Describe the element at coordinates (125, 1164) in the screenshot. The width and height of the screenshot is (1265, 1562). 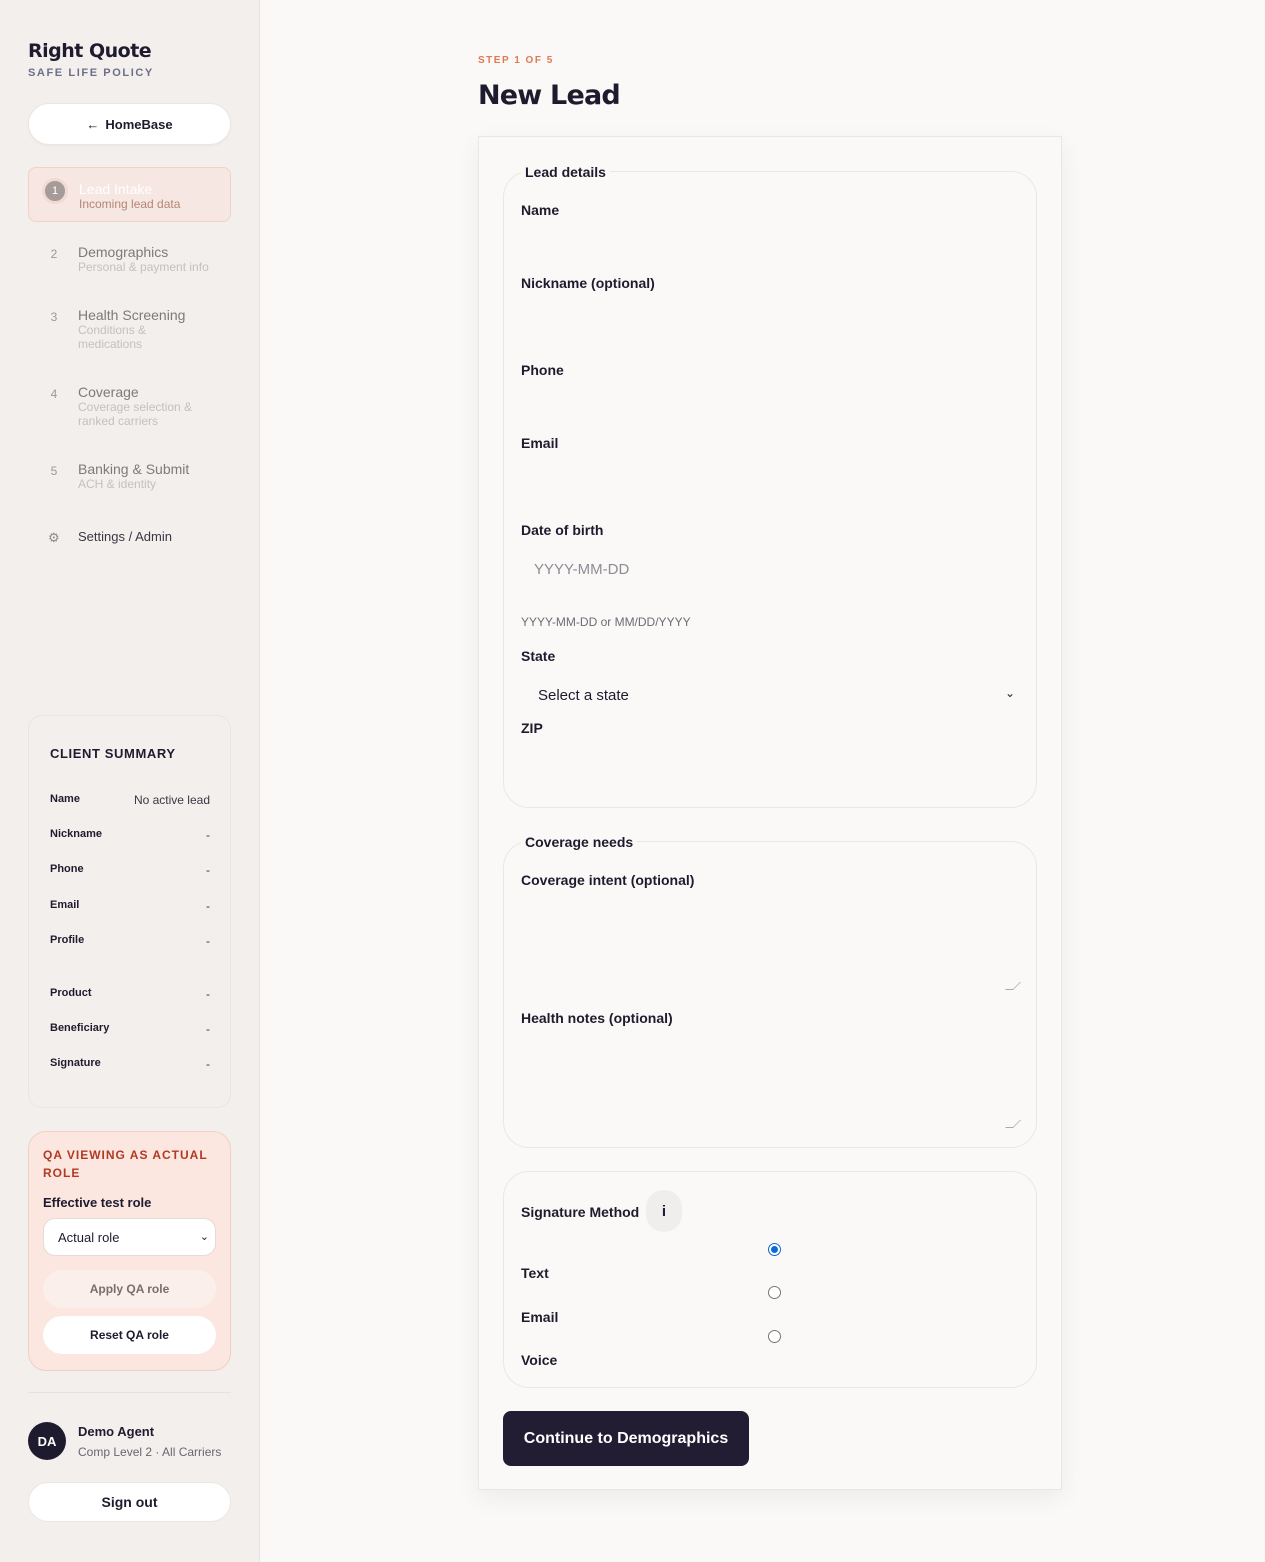
I see `qa-title: QA VIEWING AS ACTUAL ROLE` at that location.